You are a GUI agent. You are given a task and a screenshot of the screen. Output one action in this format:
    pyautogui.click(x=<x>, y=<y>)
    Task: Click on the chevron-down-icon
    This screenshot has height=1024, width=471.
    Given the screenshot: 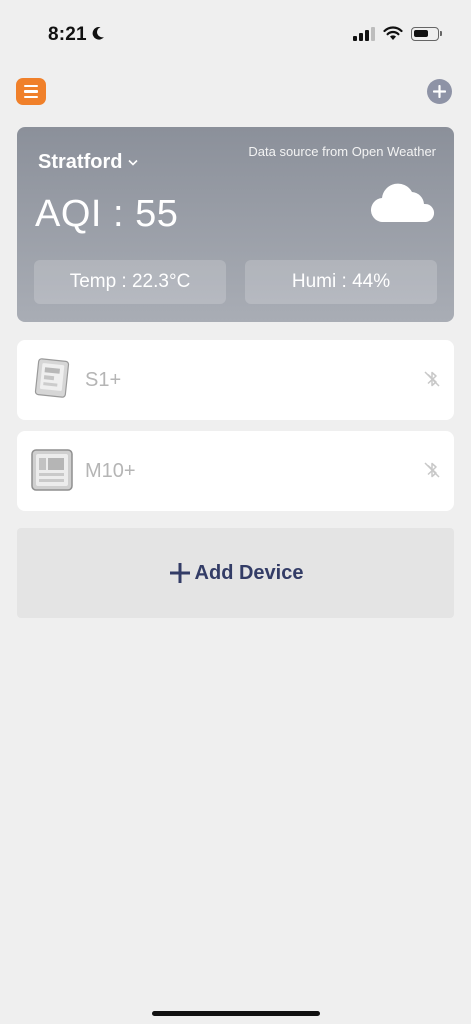 What is the action you would take?
    pyautogui.click(x=133, y=162)
    